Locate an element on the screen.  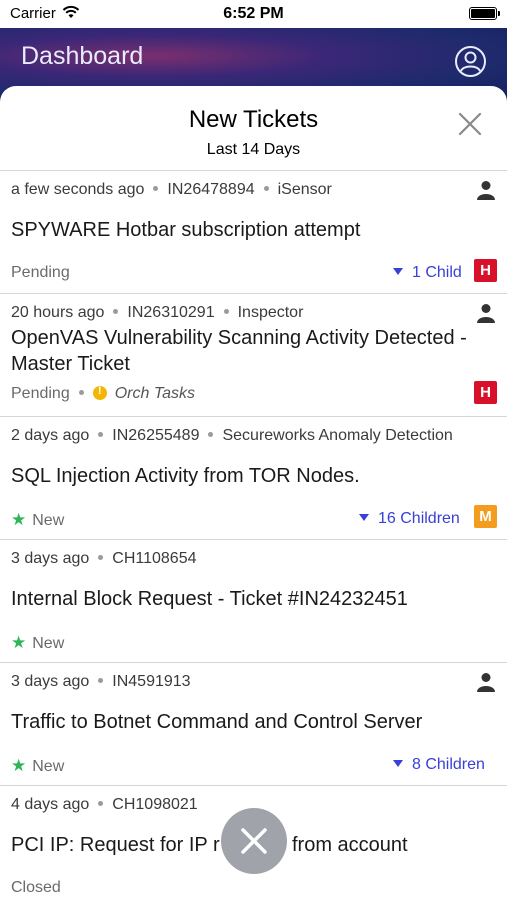
ticket-meta: a few seconds ago IN26478894 iSensor is located at coordinates (171, 190).